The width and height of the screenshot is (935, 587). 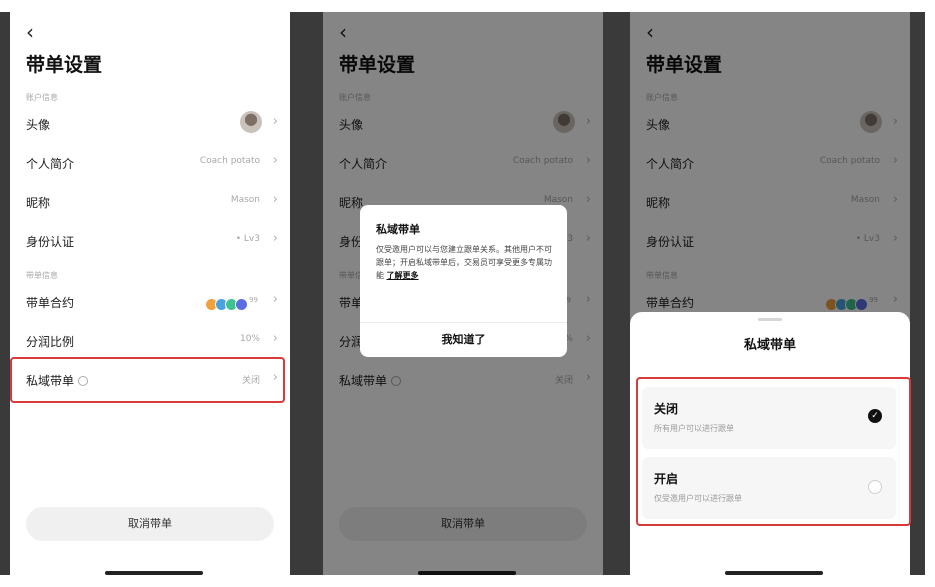 What do you see at coordinates (42, 275) in the screenshot?
I see `section-lead-info: 带单信息` at bounding box center [42, 275].